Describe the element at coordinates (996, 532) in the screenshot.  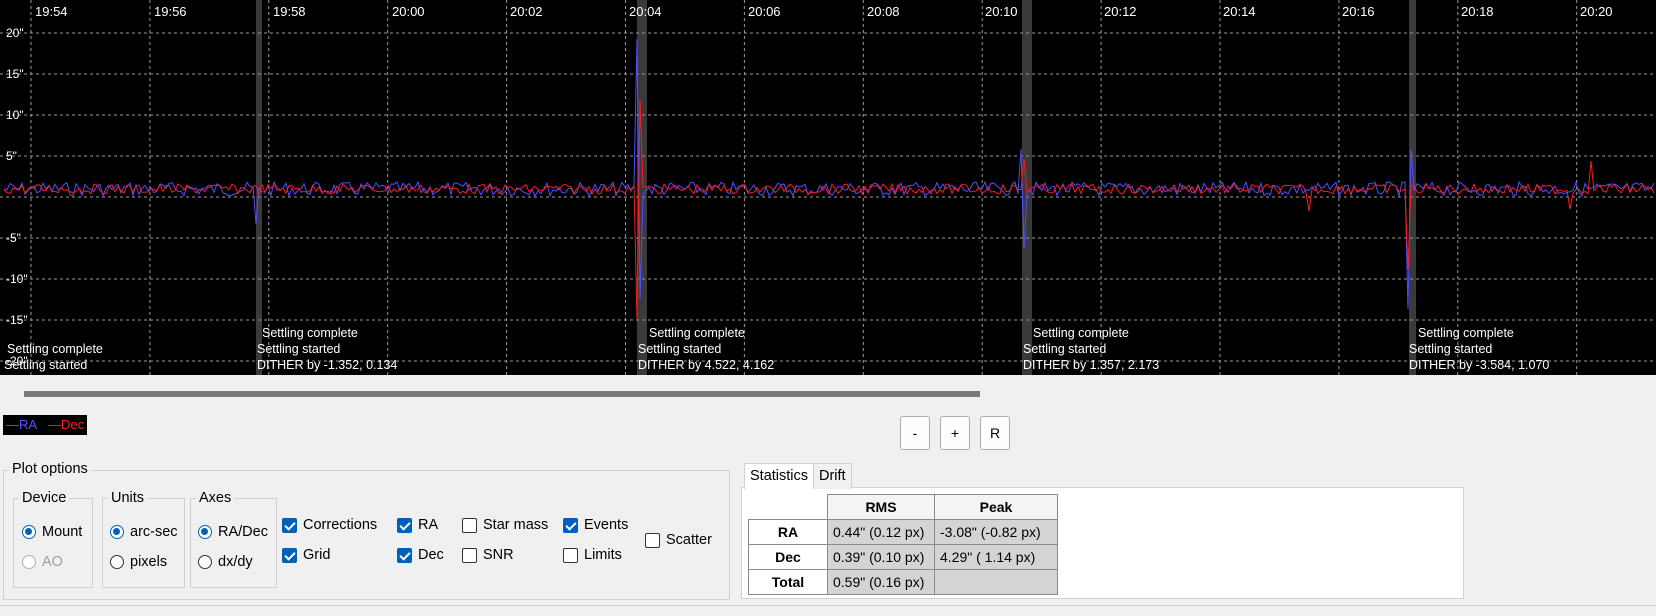
I see `ra-peak-cell: -3.08" (-0.82 px)` at that location.